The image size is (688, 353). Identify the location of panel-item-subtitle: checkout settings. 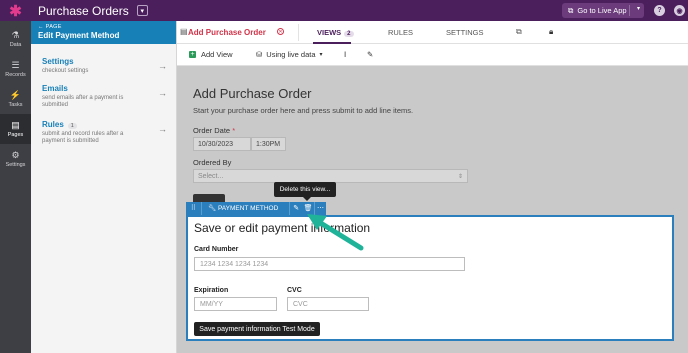
(65, 71).